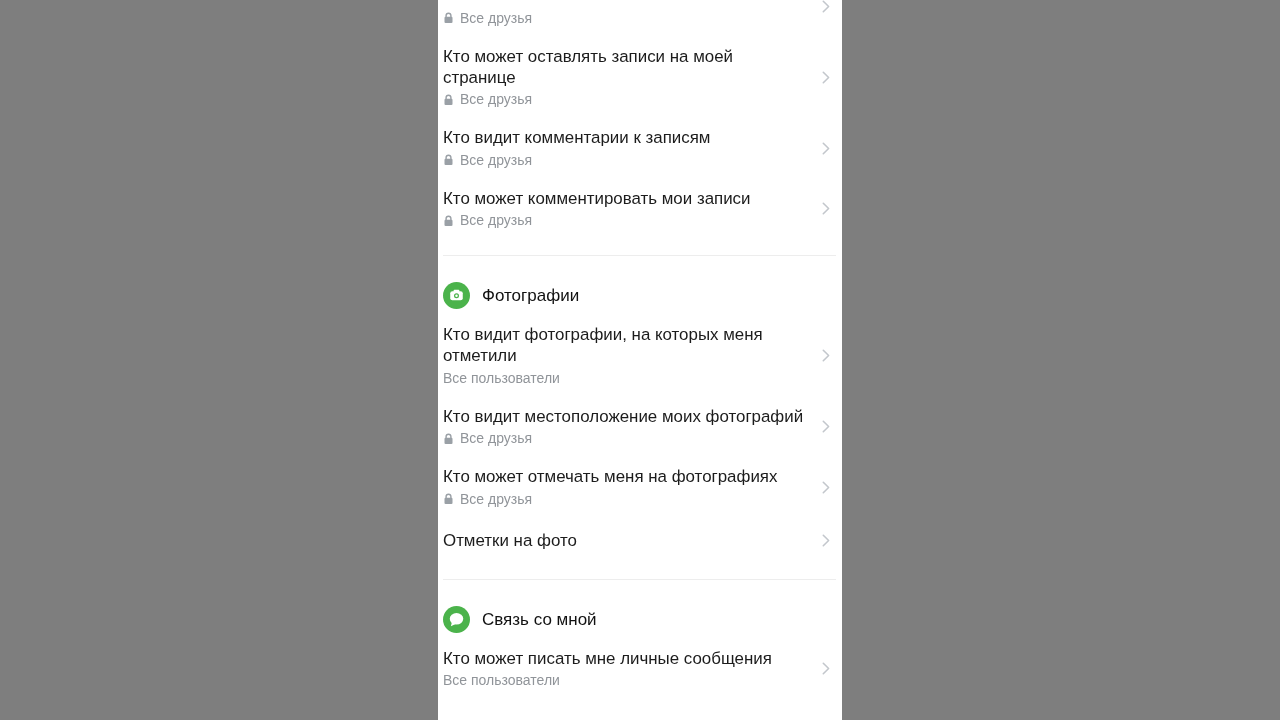  I want to click on setting-title: Кто может отмечать меня на фотографиях, so click(610, 476).